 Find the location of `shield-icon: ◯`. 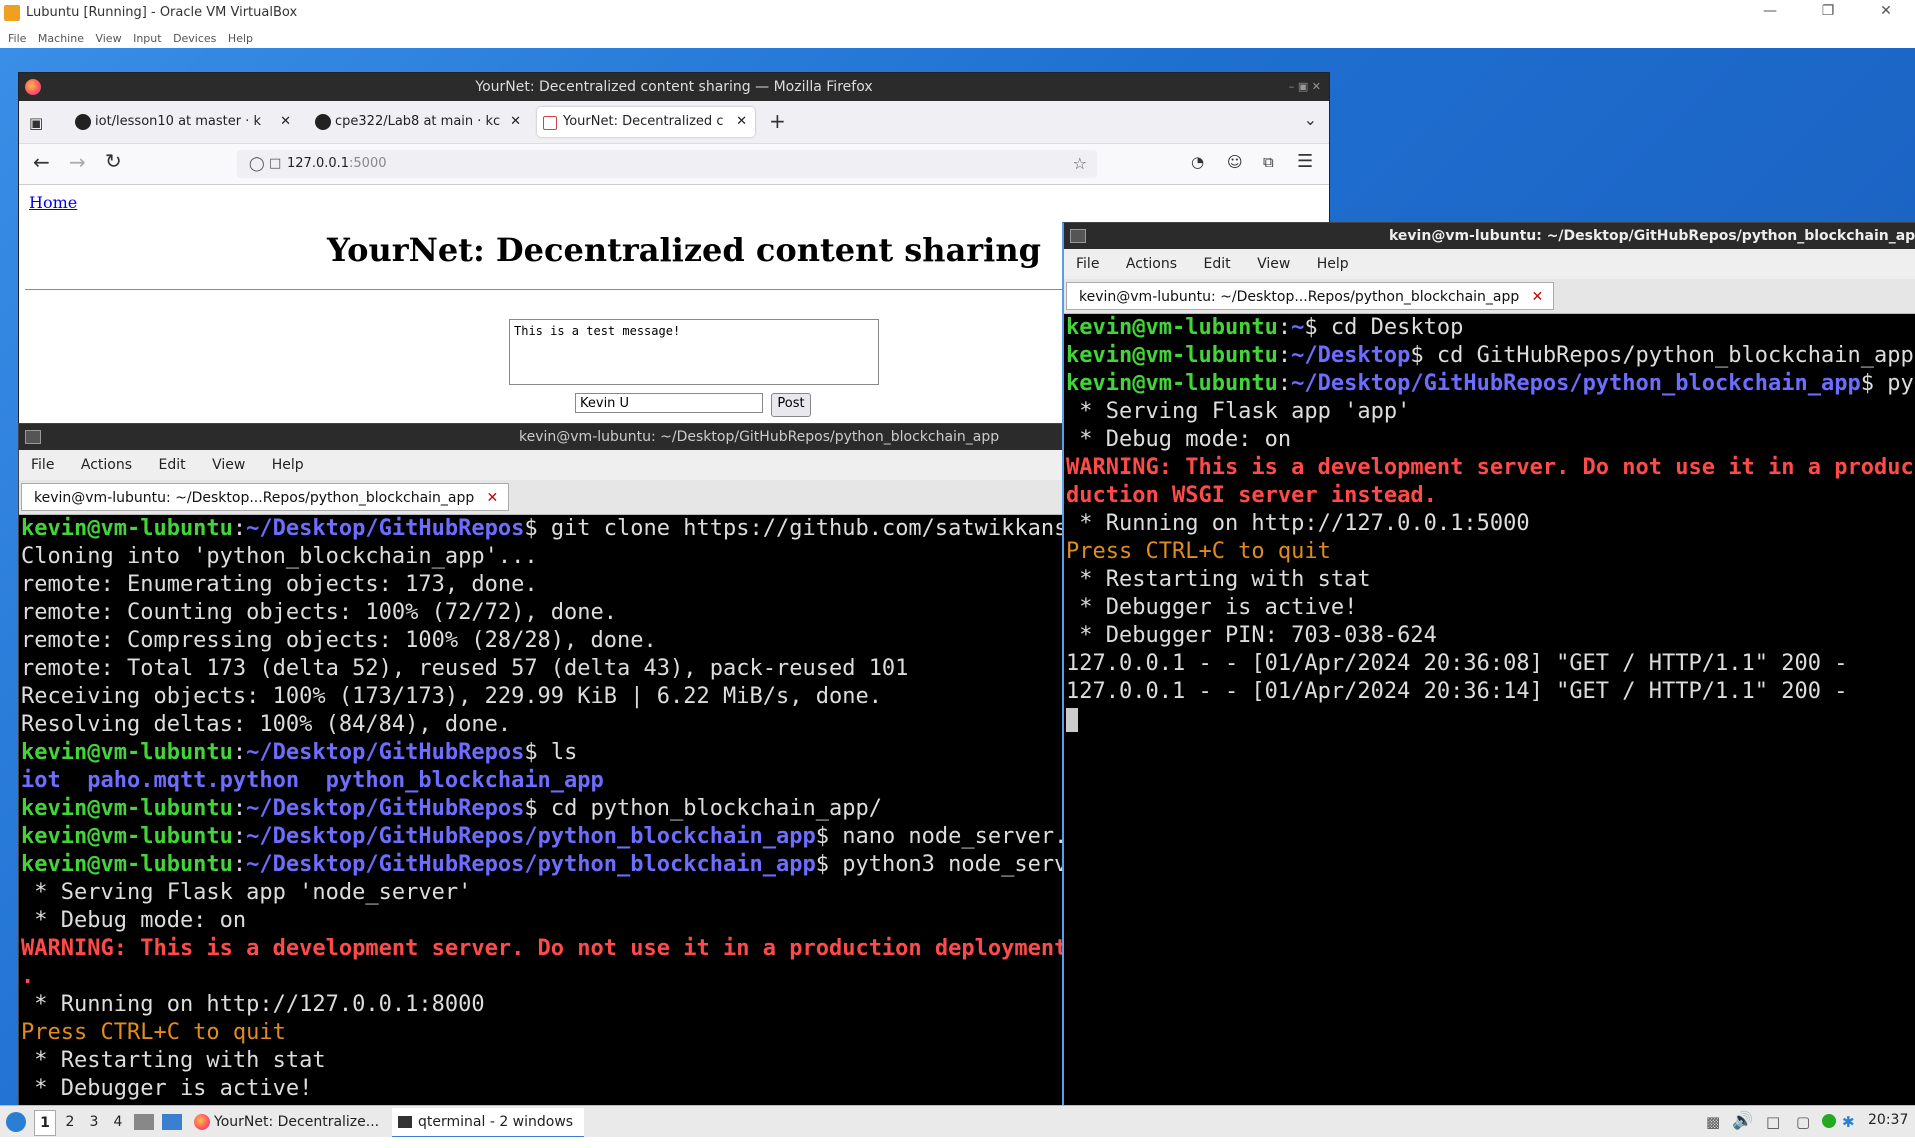

shield-icon: ◯ is located at coordinates (257, 164).